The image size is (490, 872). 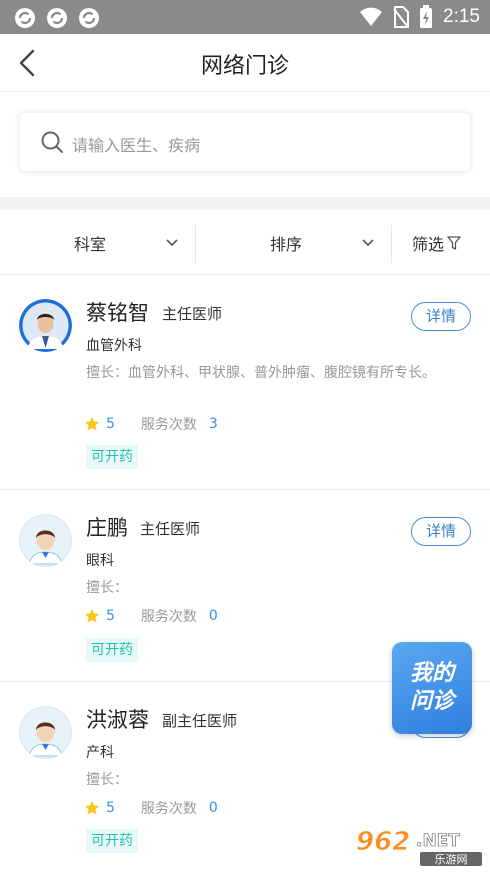 I want to click on filter-label: 筛选, so click(x=428, y=244).